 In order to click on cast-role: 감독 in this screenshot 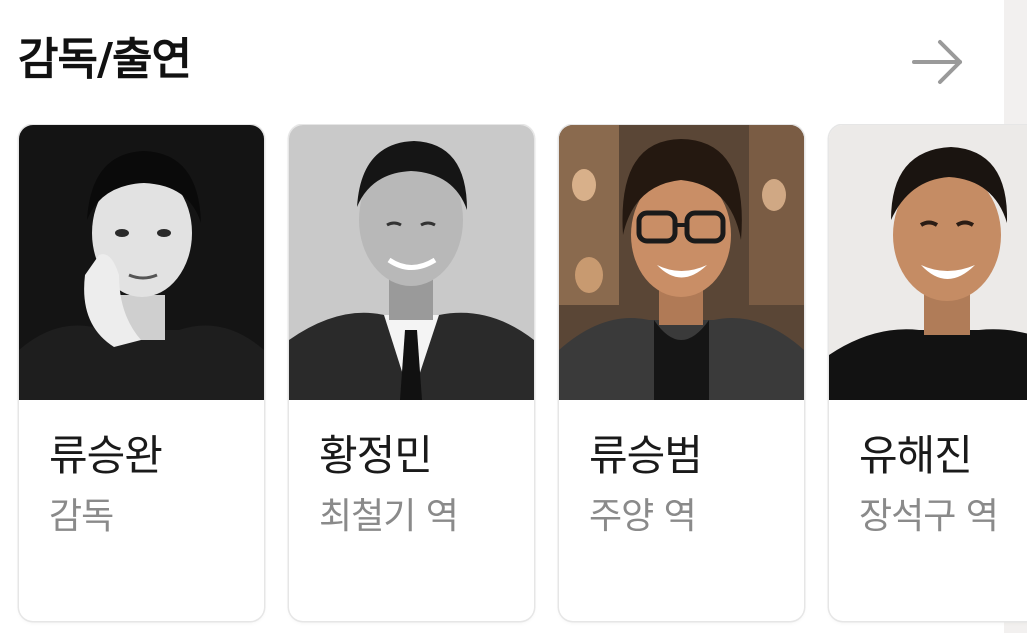, I will do `click(81, 516)`.